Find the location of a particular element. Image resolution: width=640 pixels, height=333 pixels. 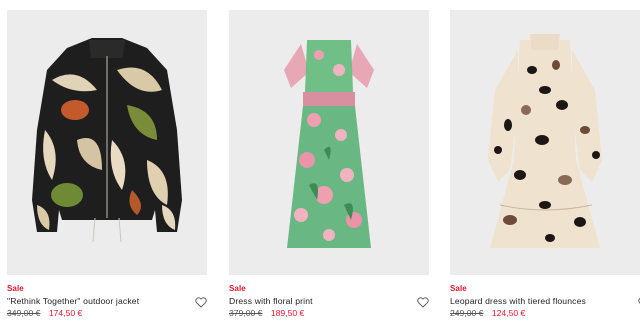

price-row: 379,00 € 189,50 € is located at coordinates (266, 313).